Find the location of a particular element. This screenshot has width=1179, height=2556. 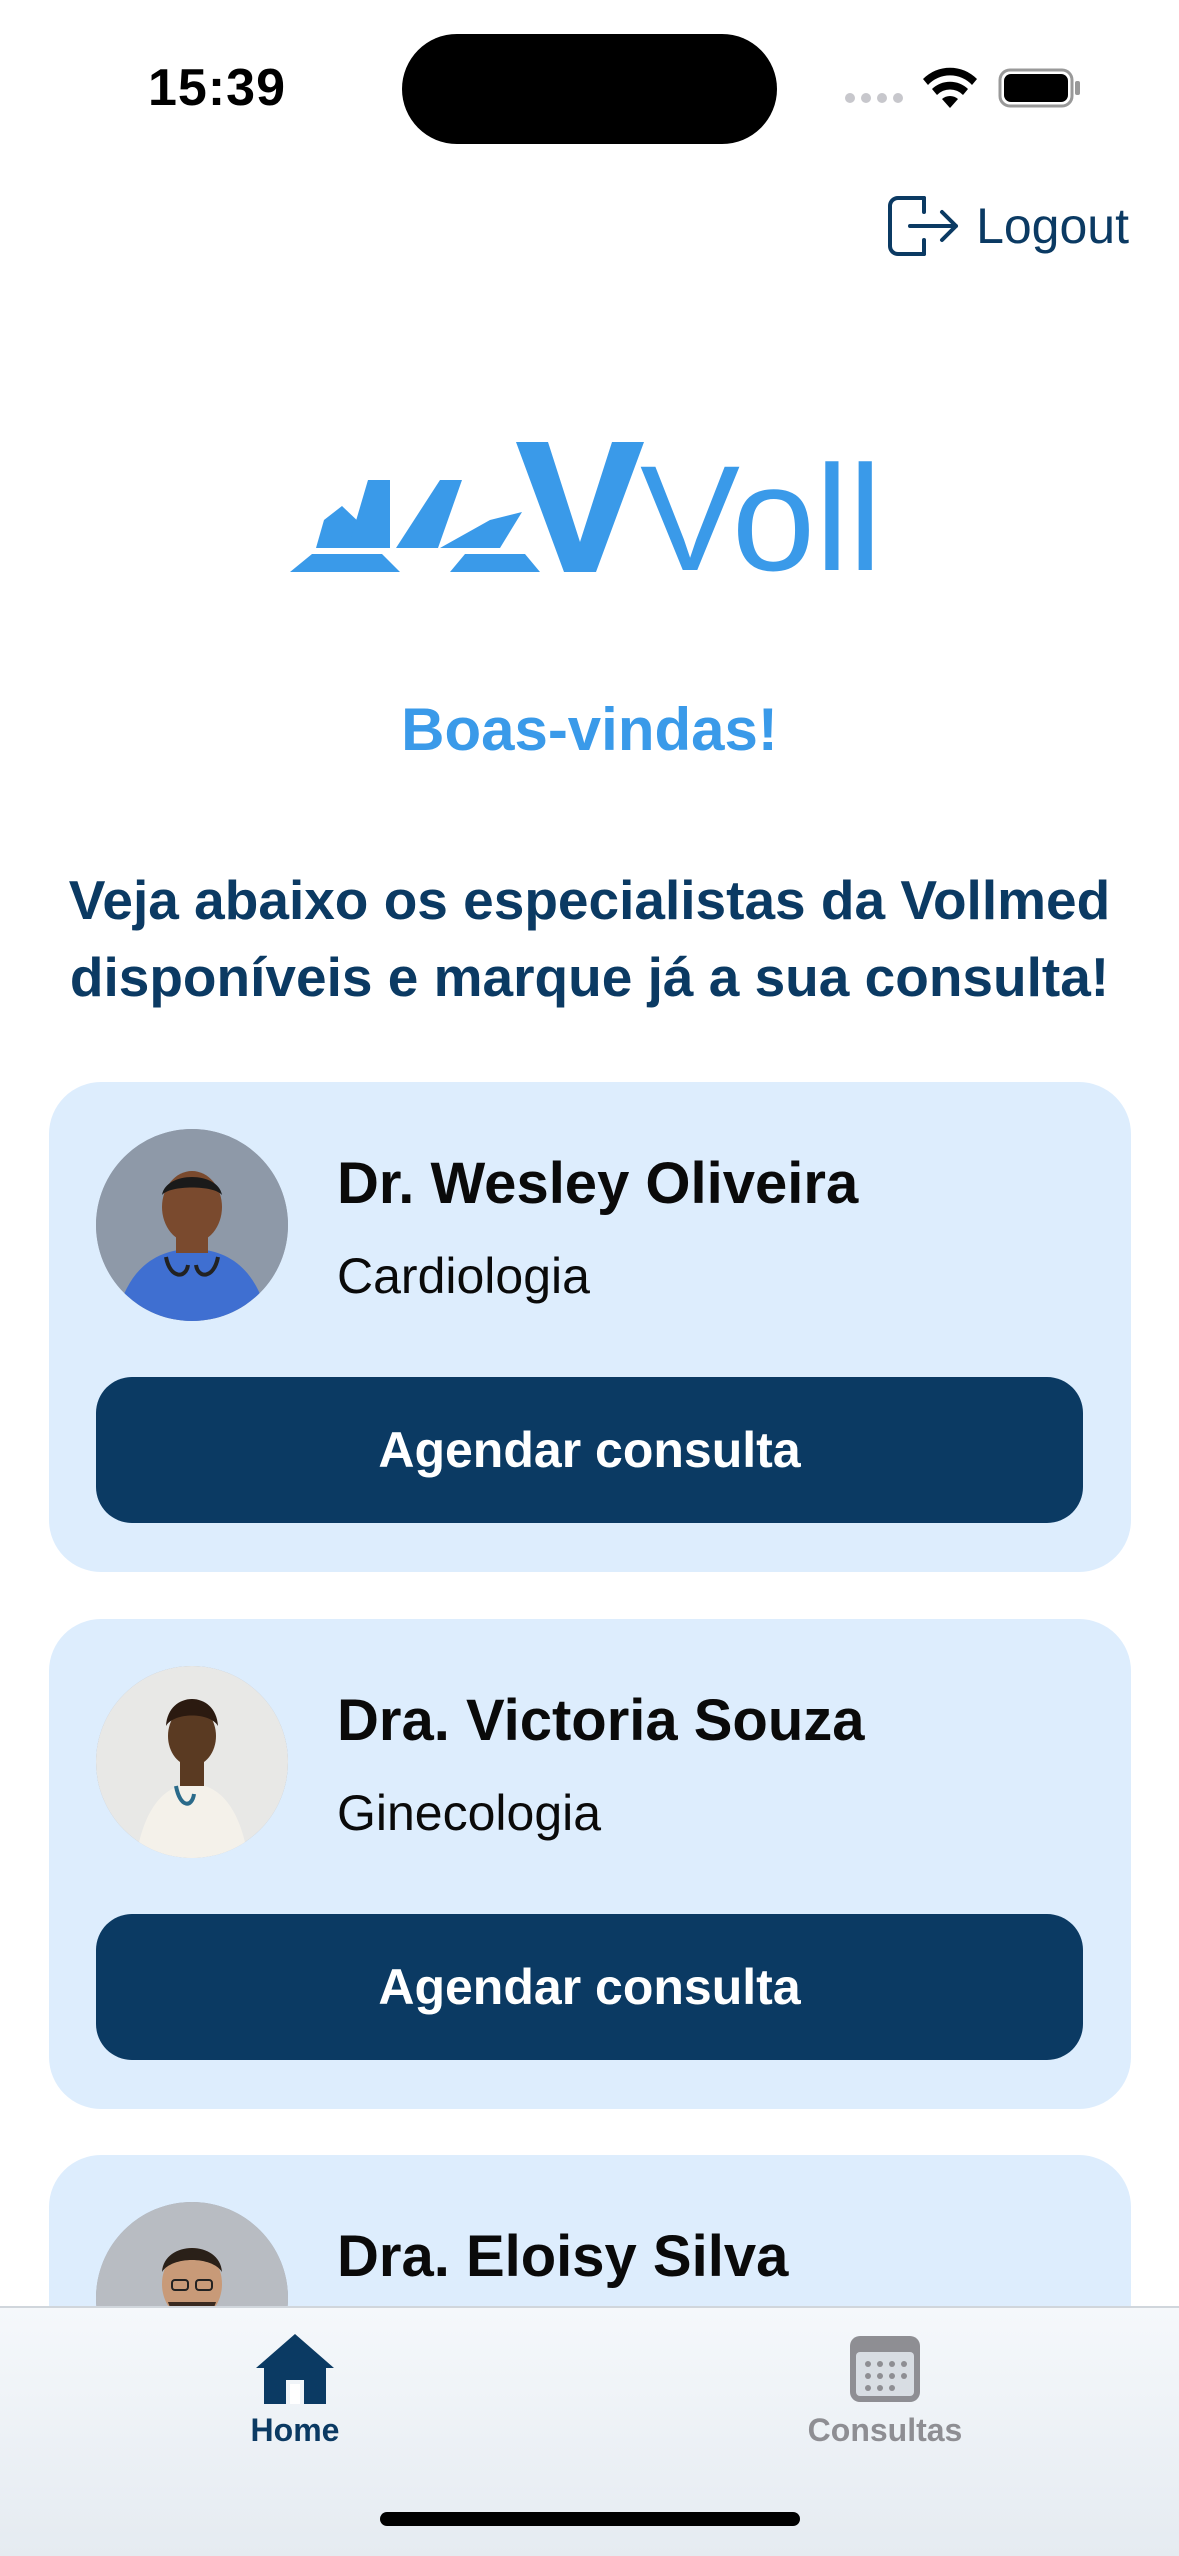

logout-label: Logout is located at coordinates (1052, 226).